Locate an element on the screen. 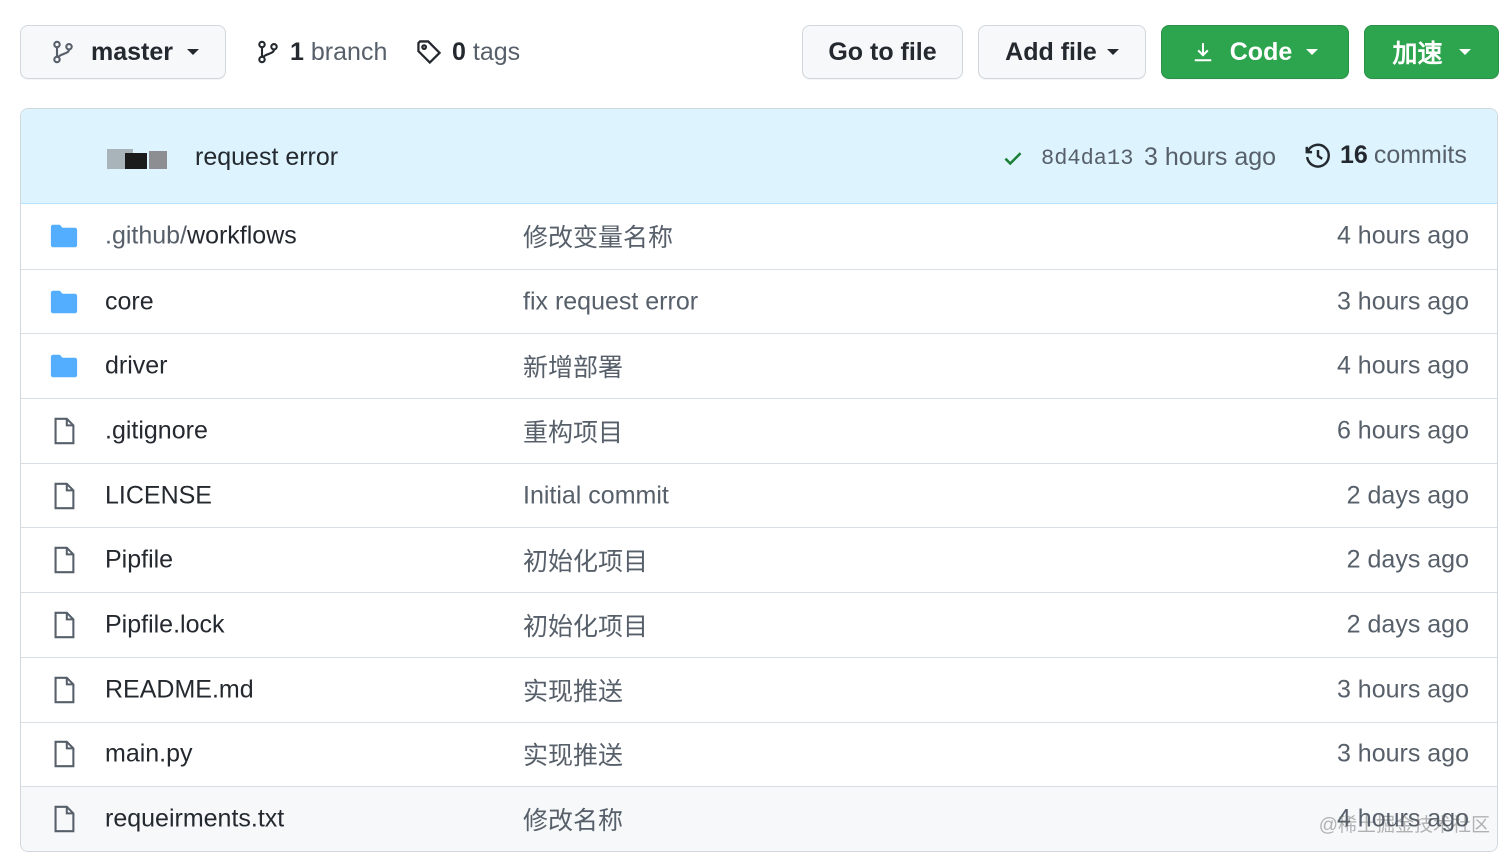  file-name: driver is located at coordinates (136, 365).